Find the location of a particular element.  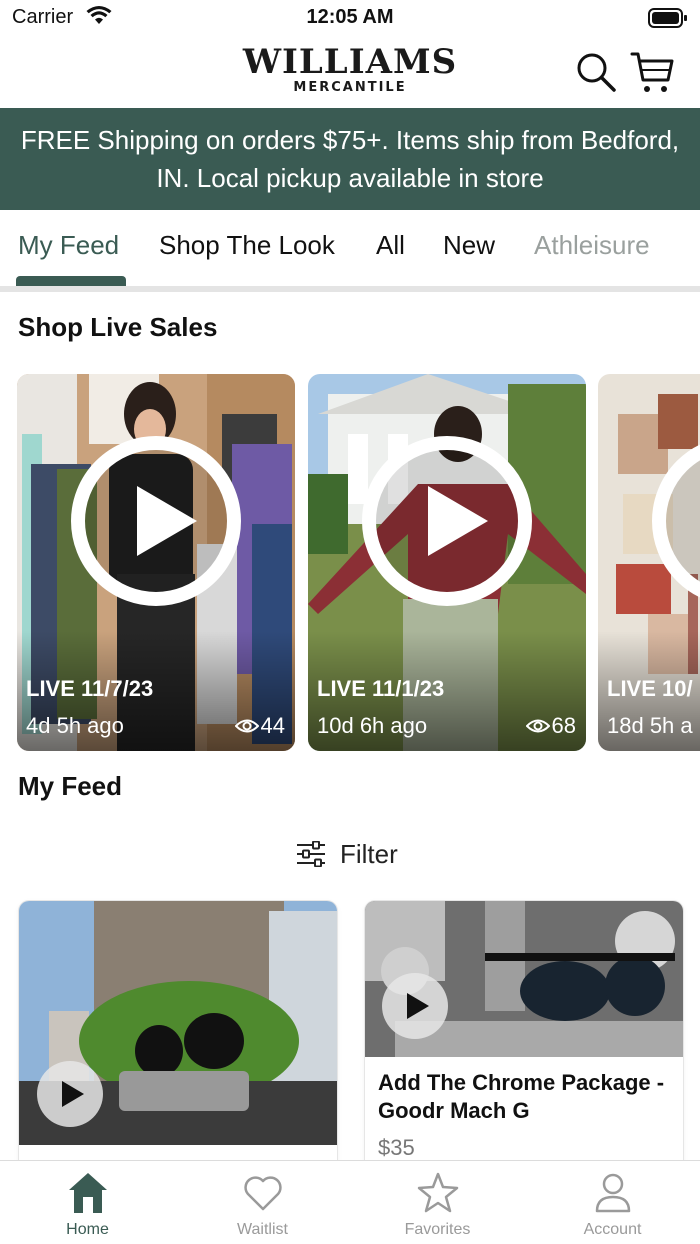

person-icon is located at coordinates (613, 1193).